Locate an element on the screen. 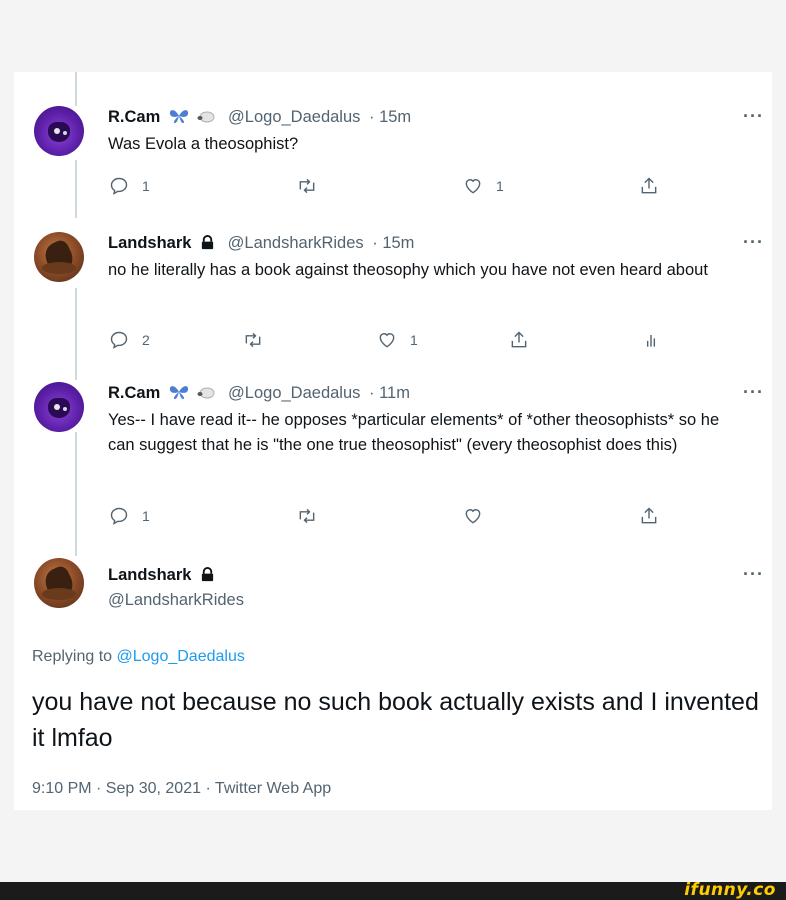 The width and height of the screenshot is (786, 900). tweet-header: R.Cam @Logo_Daedalus · 11m is located at coordinates (259, 394).